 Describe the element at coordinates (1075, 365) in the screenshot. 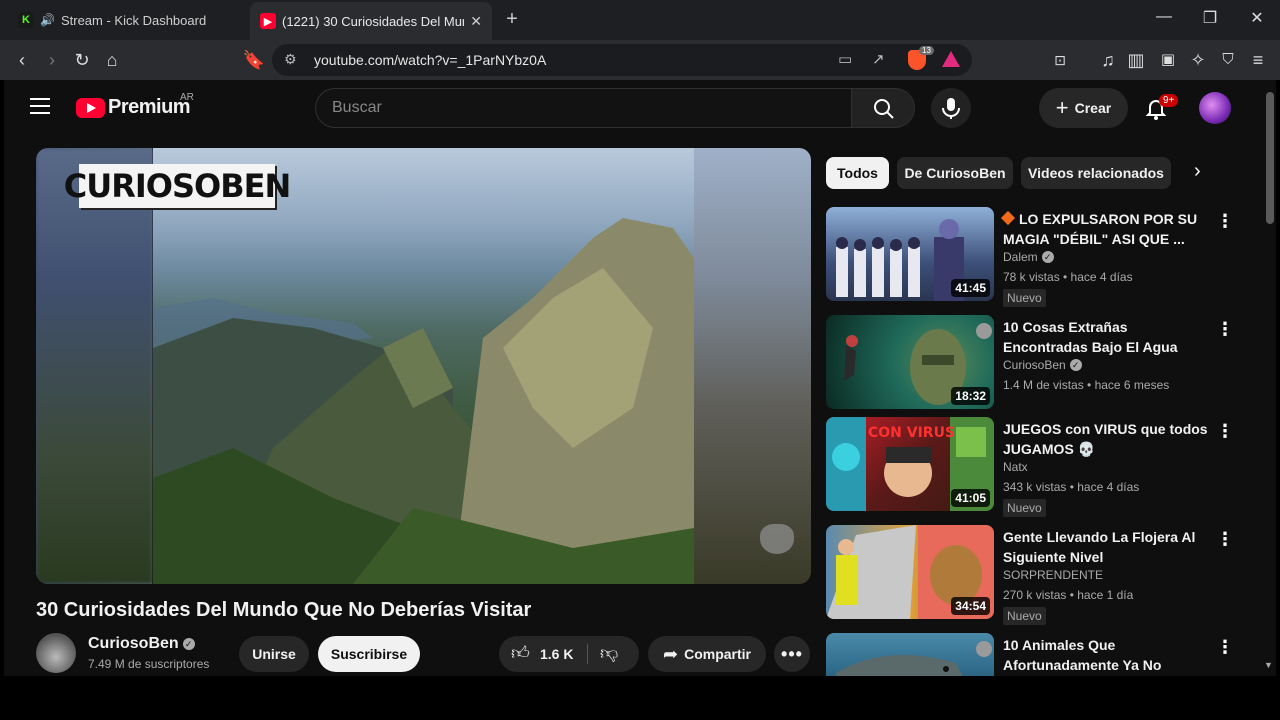

I see `verified-check-icon: ✓` at that location.